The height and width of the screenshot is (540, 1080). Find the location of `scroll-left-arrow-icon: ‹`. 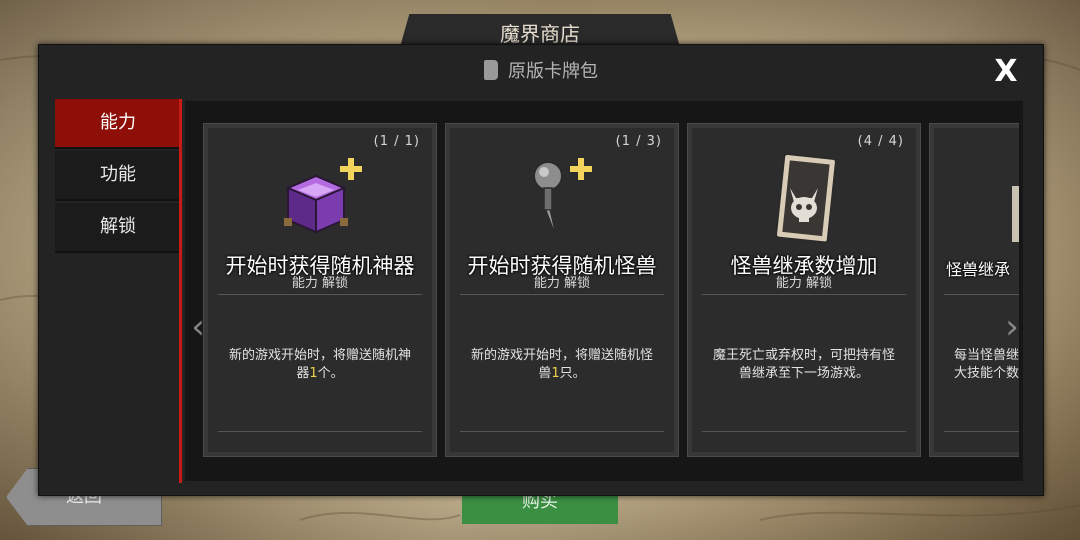

scroll-left-arrow-icon: ‹ is located at coordinates (198, 327).